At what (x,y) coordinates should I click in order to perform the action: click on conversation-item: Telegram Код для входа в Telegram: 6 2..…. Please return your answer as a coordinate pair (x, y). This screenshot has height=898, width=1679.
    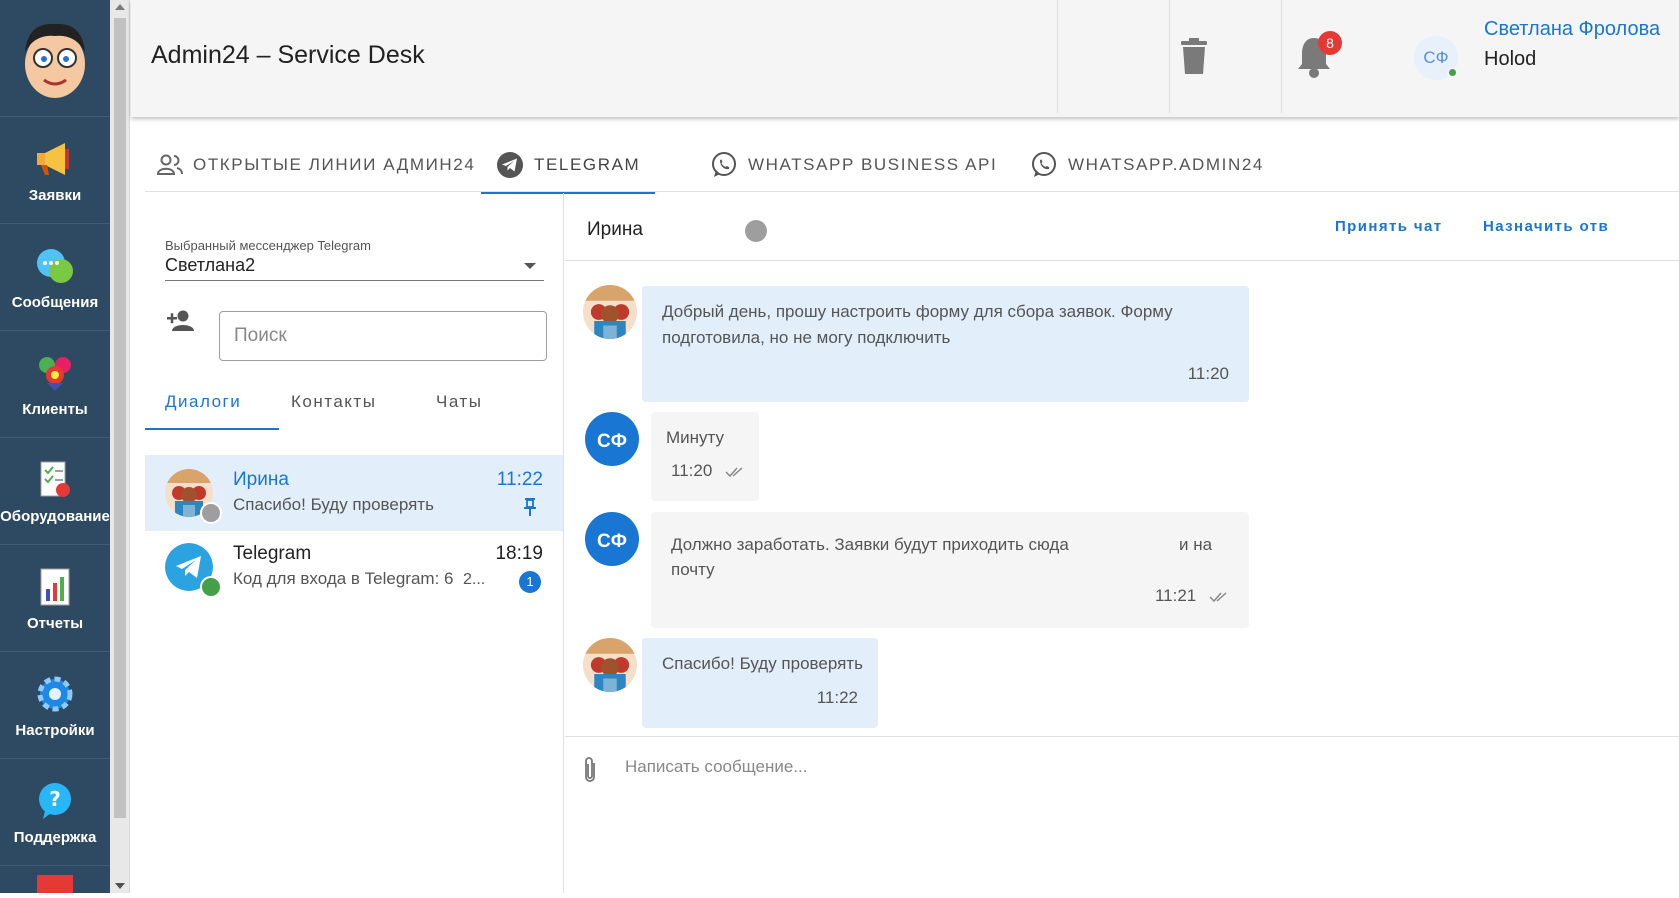
    Looking at the image, I should click on (354, 567).